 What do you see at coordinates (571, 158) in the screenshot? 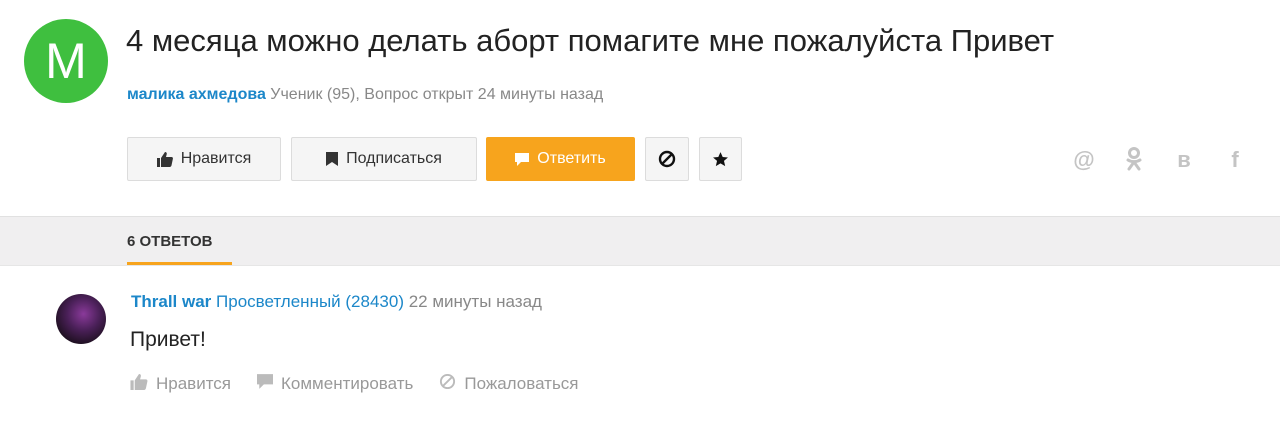
I see `answer-button-label: Ответить` at bounding box center [571, 158].